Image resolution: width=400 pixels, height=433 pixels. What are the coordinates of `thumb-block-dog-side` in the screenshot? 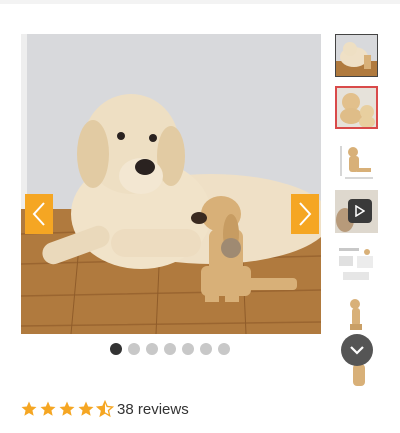 It's located at (356, 315).